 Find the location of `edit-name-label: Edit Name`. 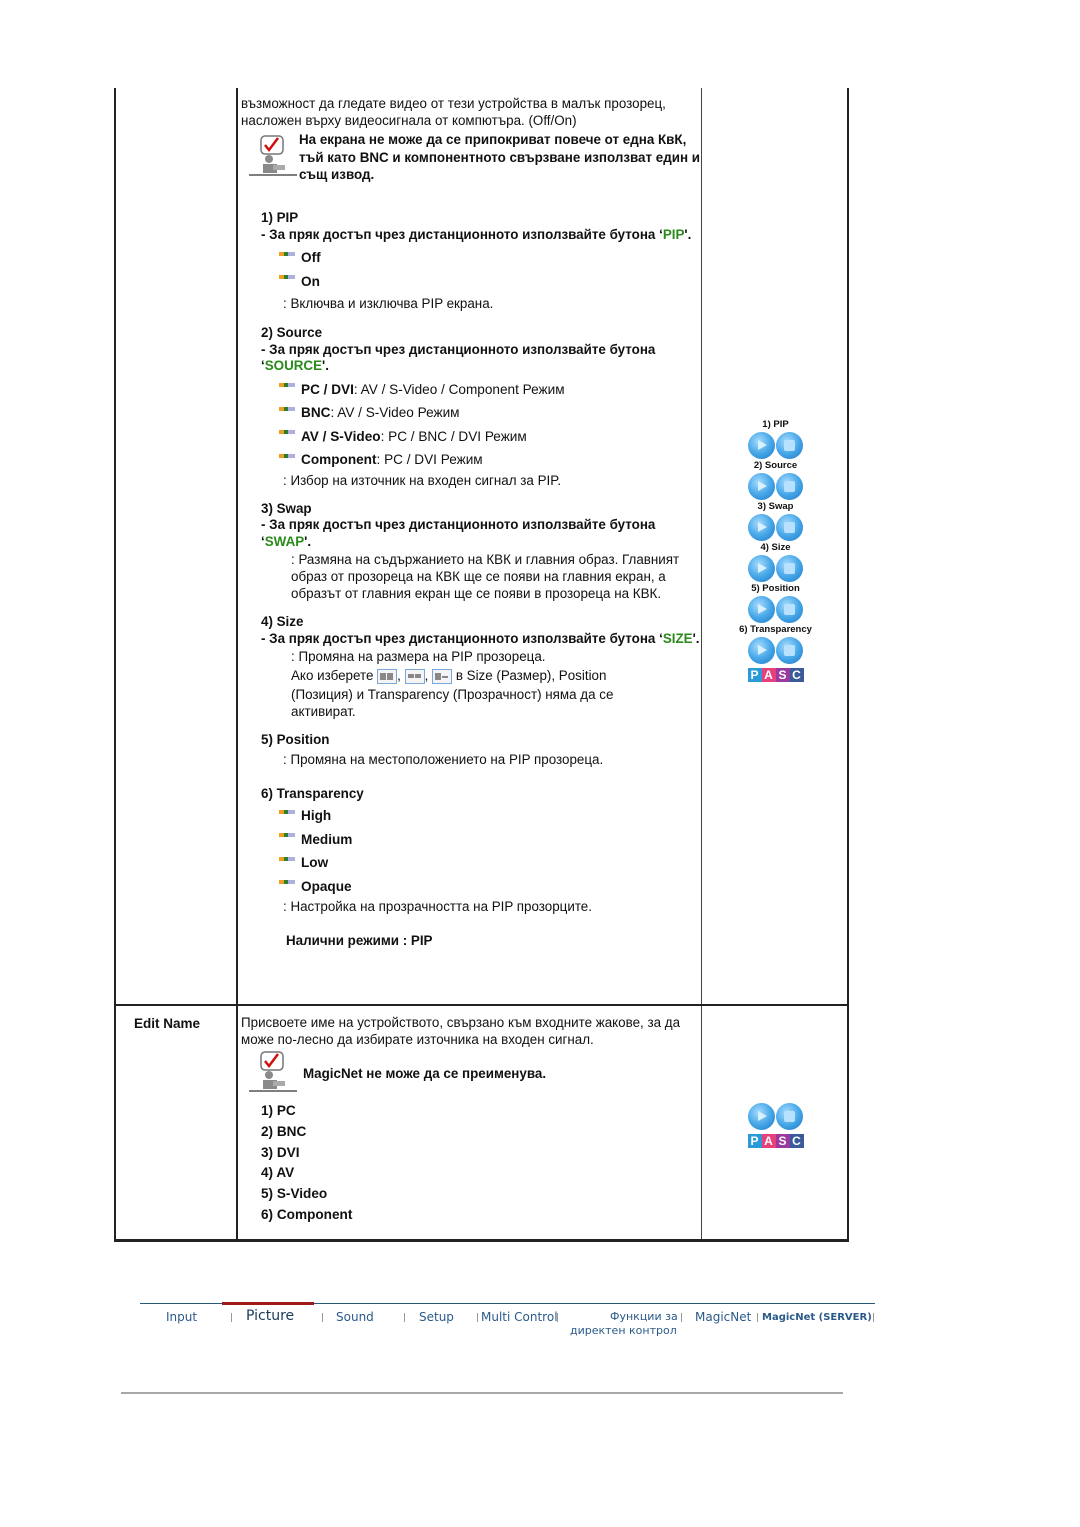

edit-name-label: Edit Name is located at coordinates (167, 1023).